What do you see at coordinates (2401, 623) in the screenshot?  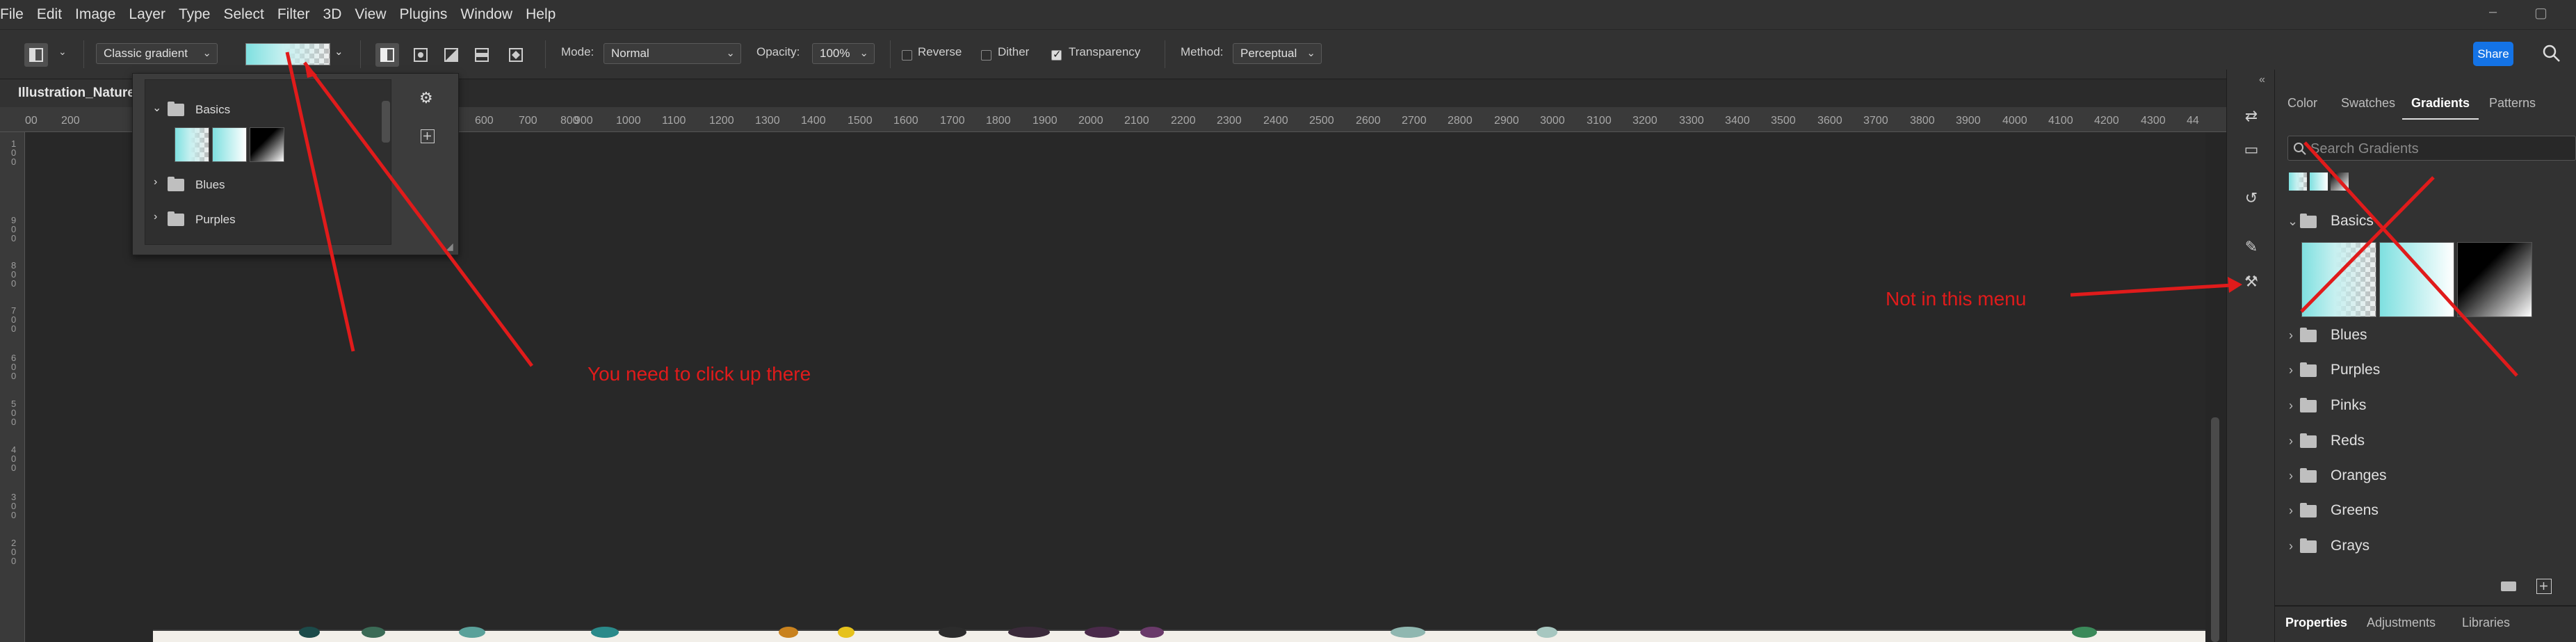 I see `tab-adjustments: Adjustments` at bounding box center [2401, 623].